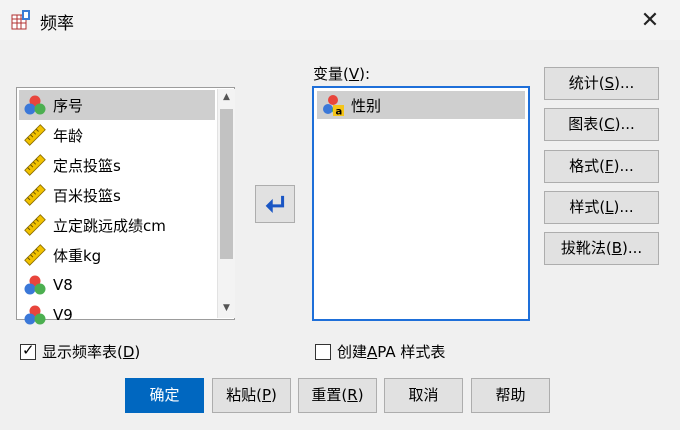  I want to click on close-icon: ✕, so click(650, 21).